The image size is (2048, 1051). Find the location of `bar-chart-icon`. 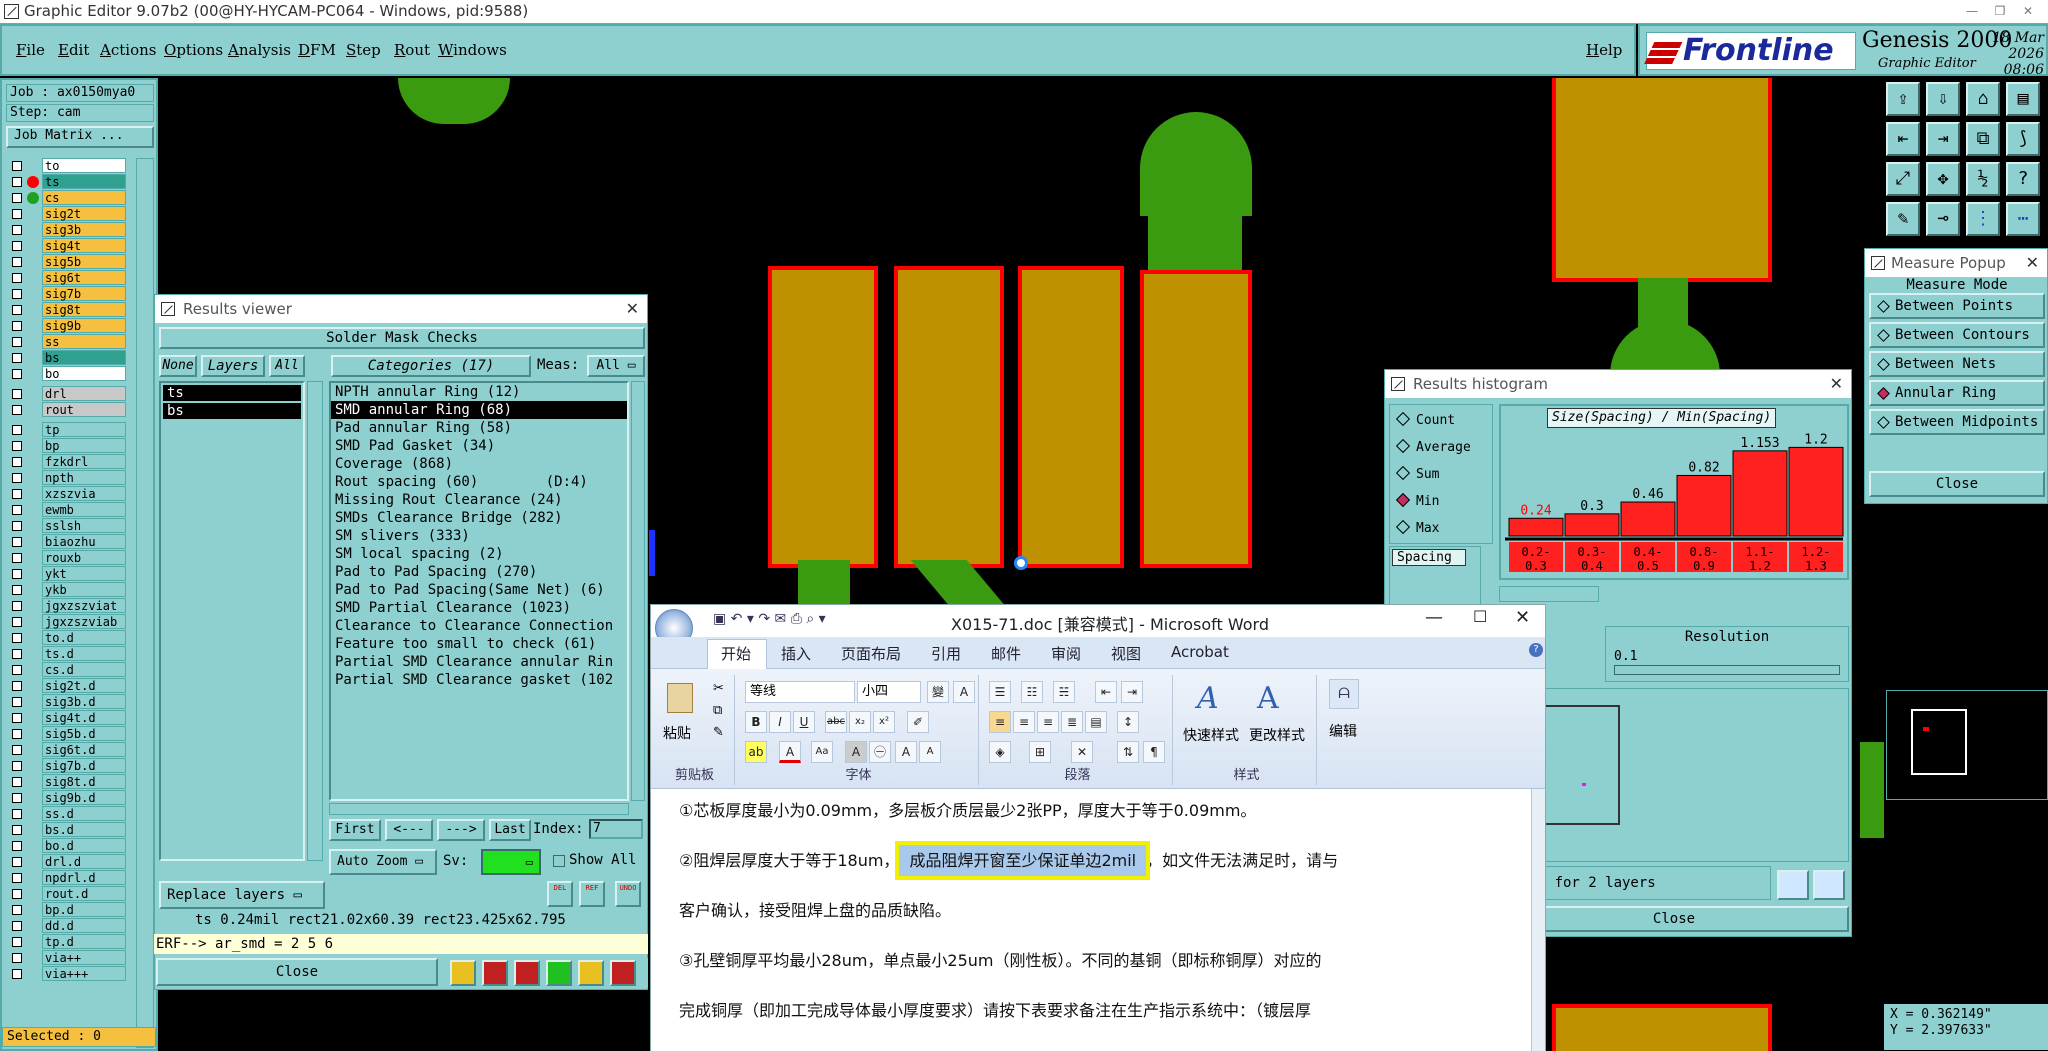

bar-chart-icon is located at coordinates (463, 973).